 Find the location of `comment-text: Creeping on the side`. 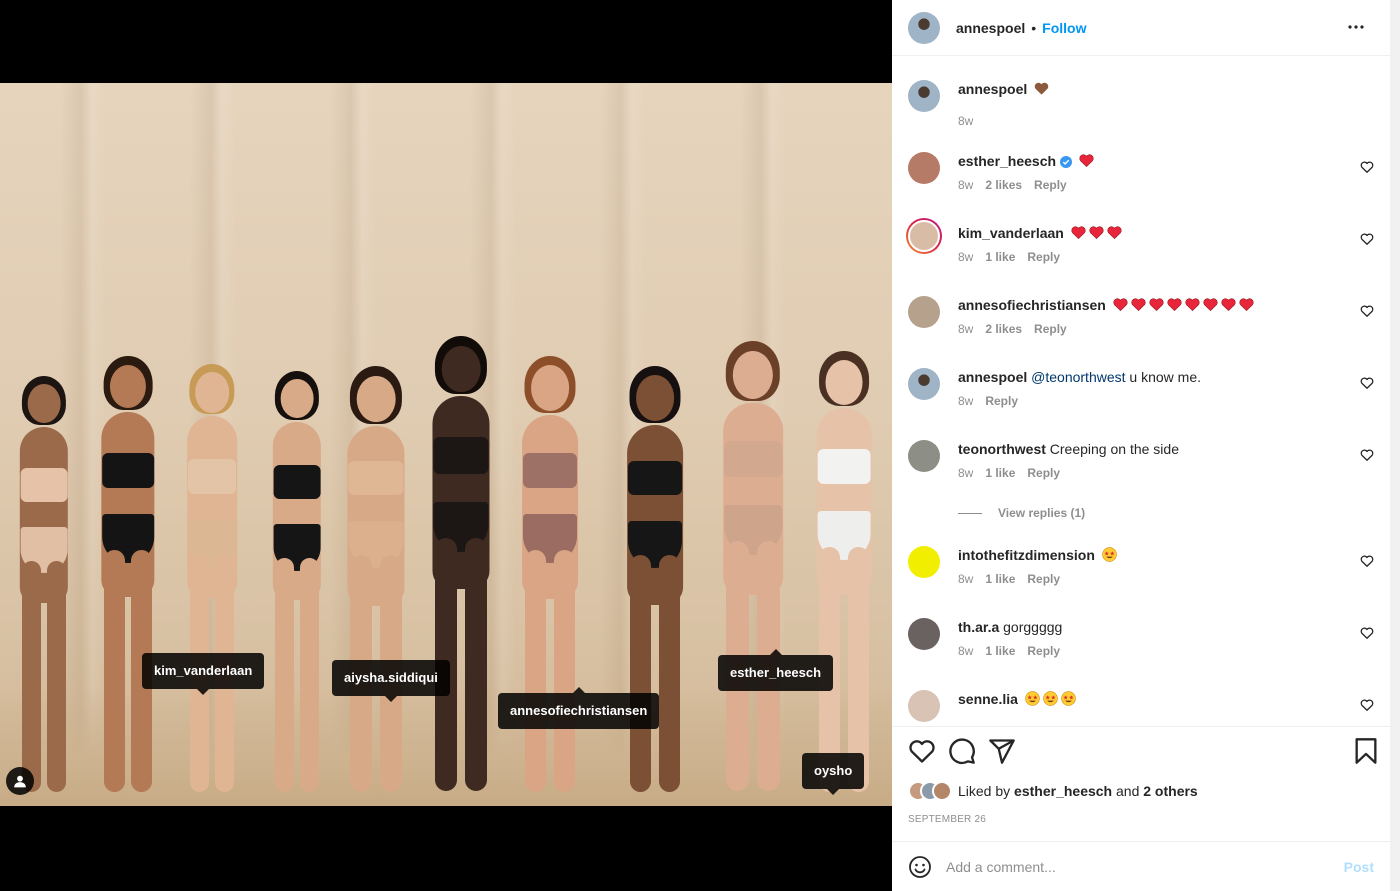

comment-text: Creeping on the side is located at coordinates (1114, 449).